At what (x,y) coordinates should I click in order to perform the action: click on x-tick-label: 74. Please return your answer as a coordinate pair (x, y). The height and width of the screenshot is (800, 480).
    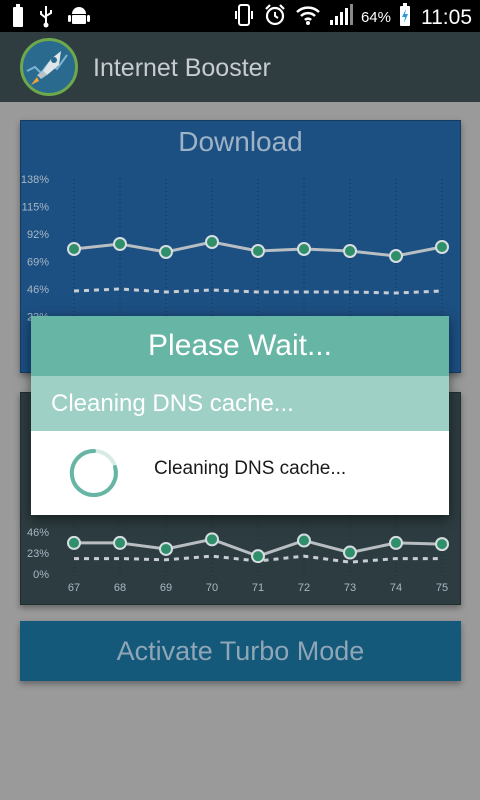
    Looking at the image, I should click on (396, 588).